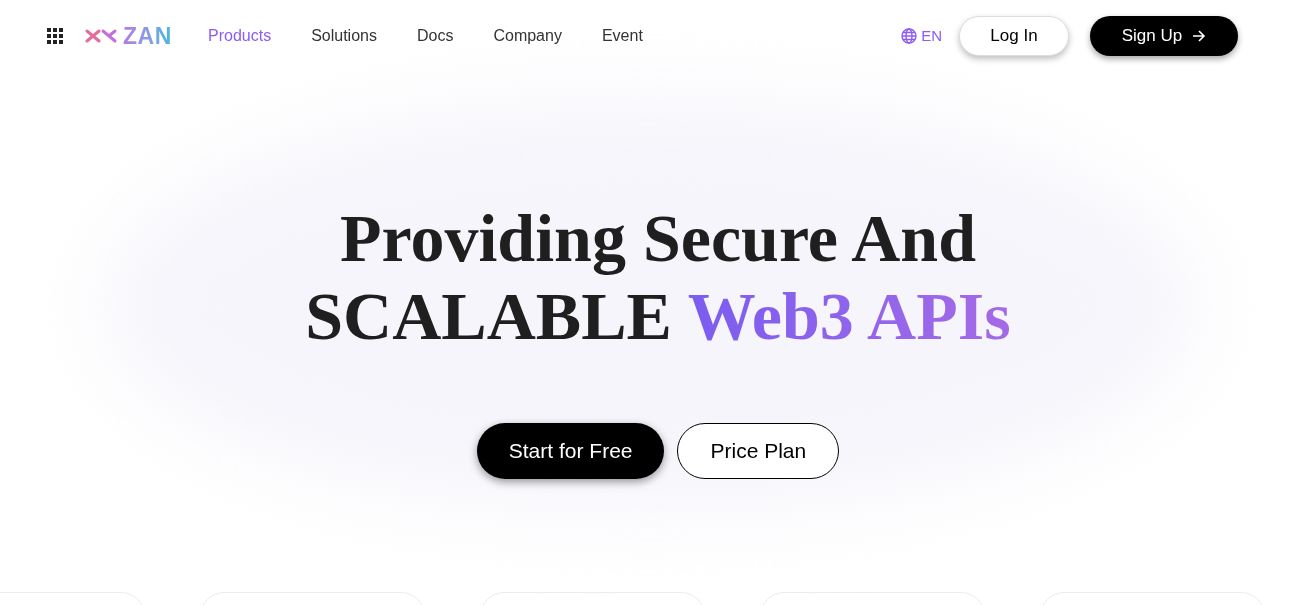 The height and width of the screenshot is (605, 1316). Describe the element at coordinates (622, 36) in the screenshot. I see `nav-link: Event` at that location.